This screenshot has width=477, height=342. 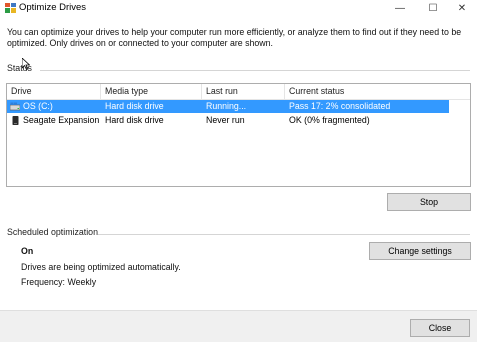 What do you see at coordinates (238, 8) in the screenshot?
I see `title-bar: Optimize Drives — ☐ ✕` at bounding box center [238, 8].